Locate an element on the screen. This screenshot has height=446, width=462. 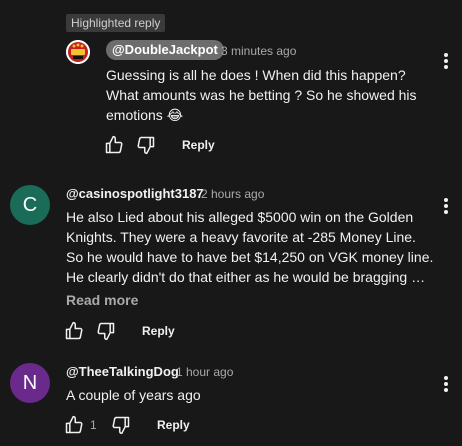
timestamp: 3 minutes ago is located at coordinates (258, 51).